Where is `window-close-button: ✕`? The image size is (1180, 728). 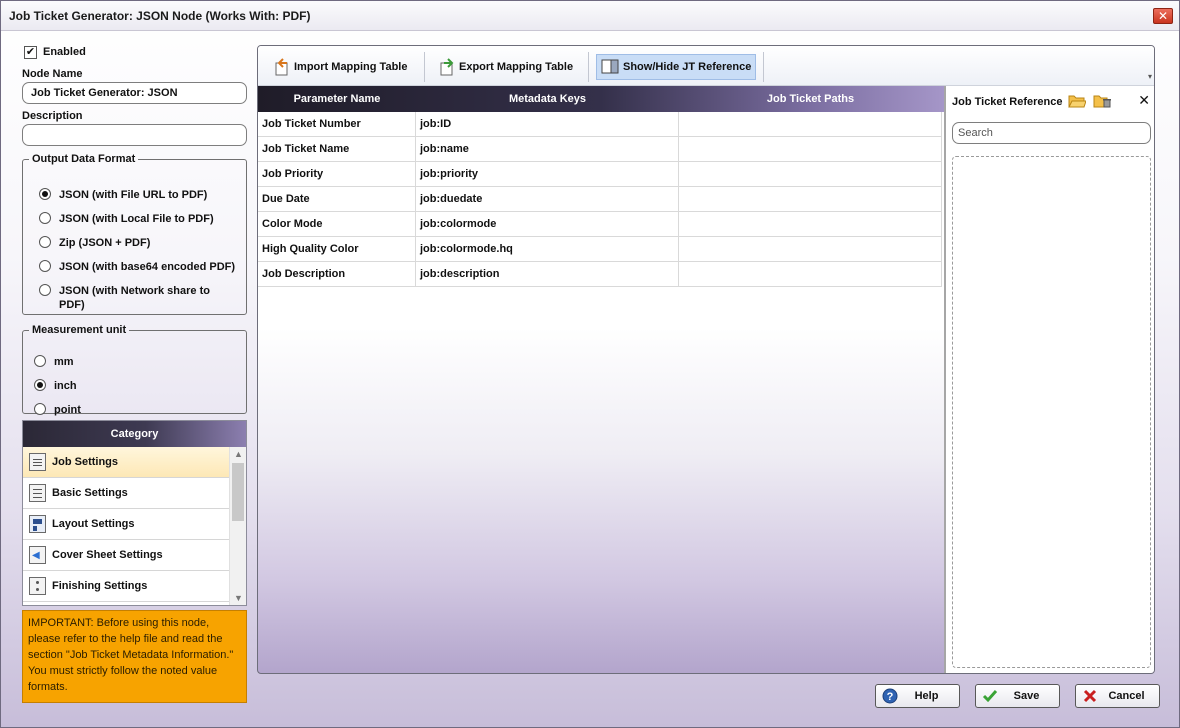 window-close-button: ✕ is located at coordinates (1163, 16).